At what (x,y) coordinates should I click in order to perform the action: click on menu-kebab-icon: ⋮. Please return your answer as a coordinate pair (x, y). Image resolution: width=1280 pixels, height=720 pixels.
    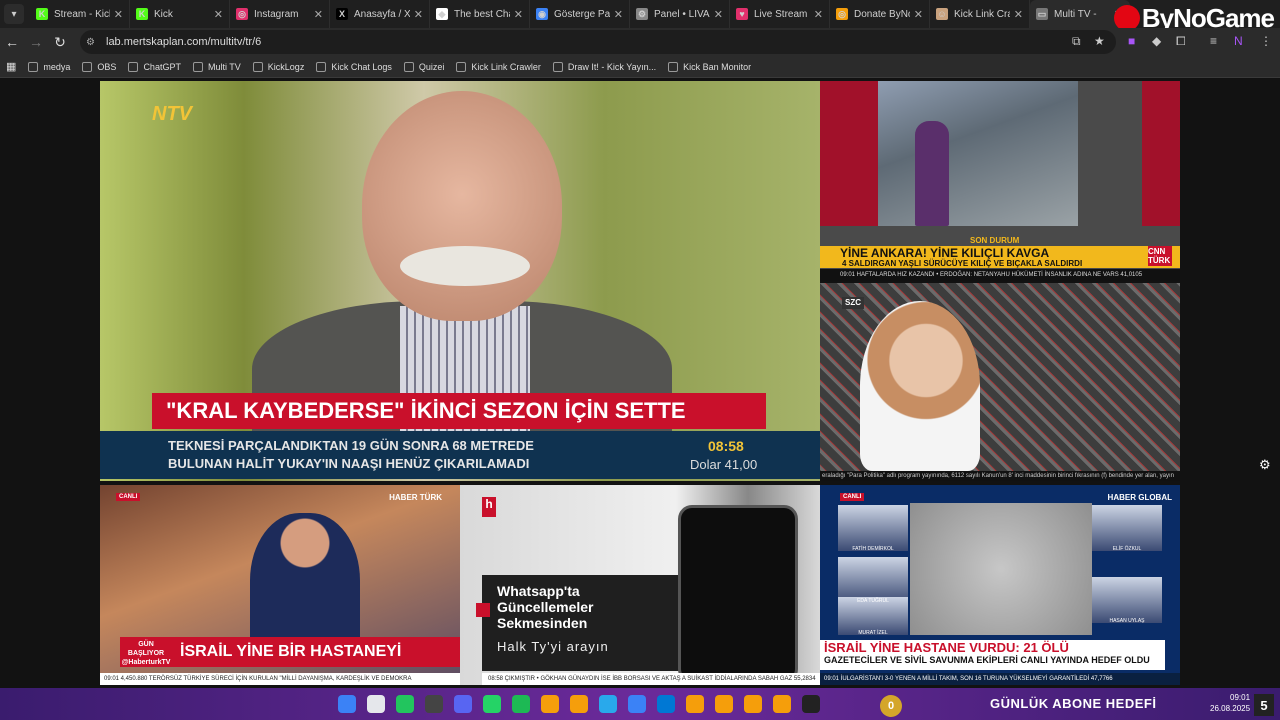
    Looking at the image, I should click on (1266, 41).